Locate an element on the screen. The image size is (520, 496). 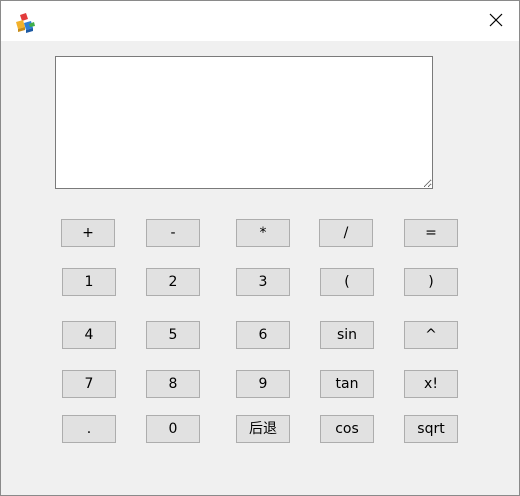
button-label: 9 is located at coordinates (263, 384).